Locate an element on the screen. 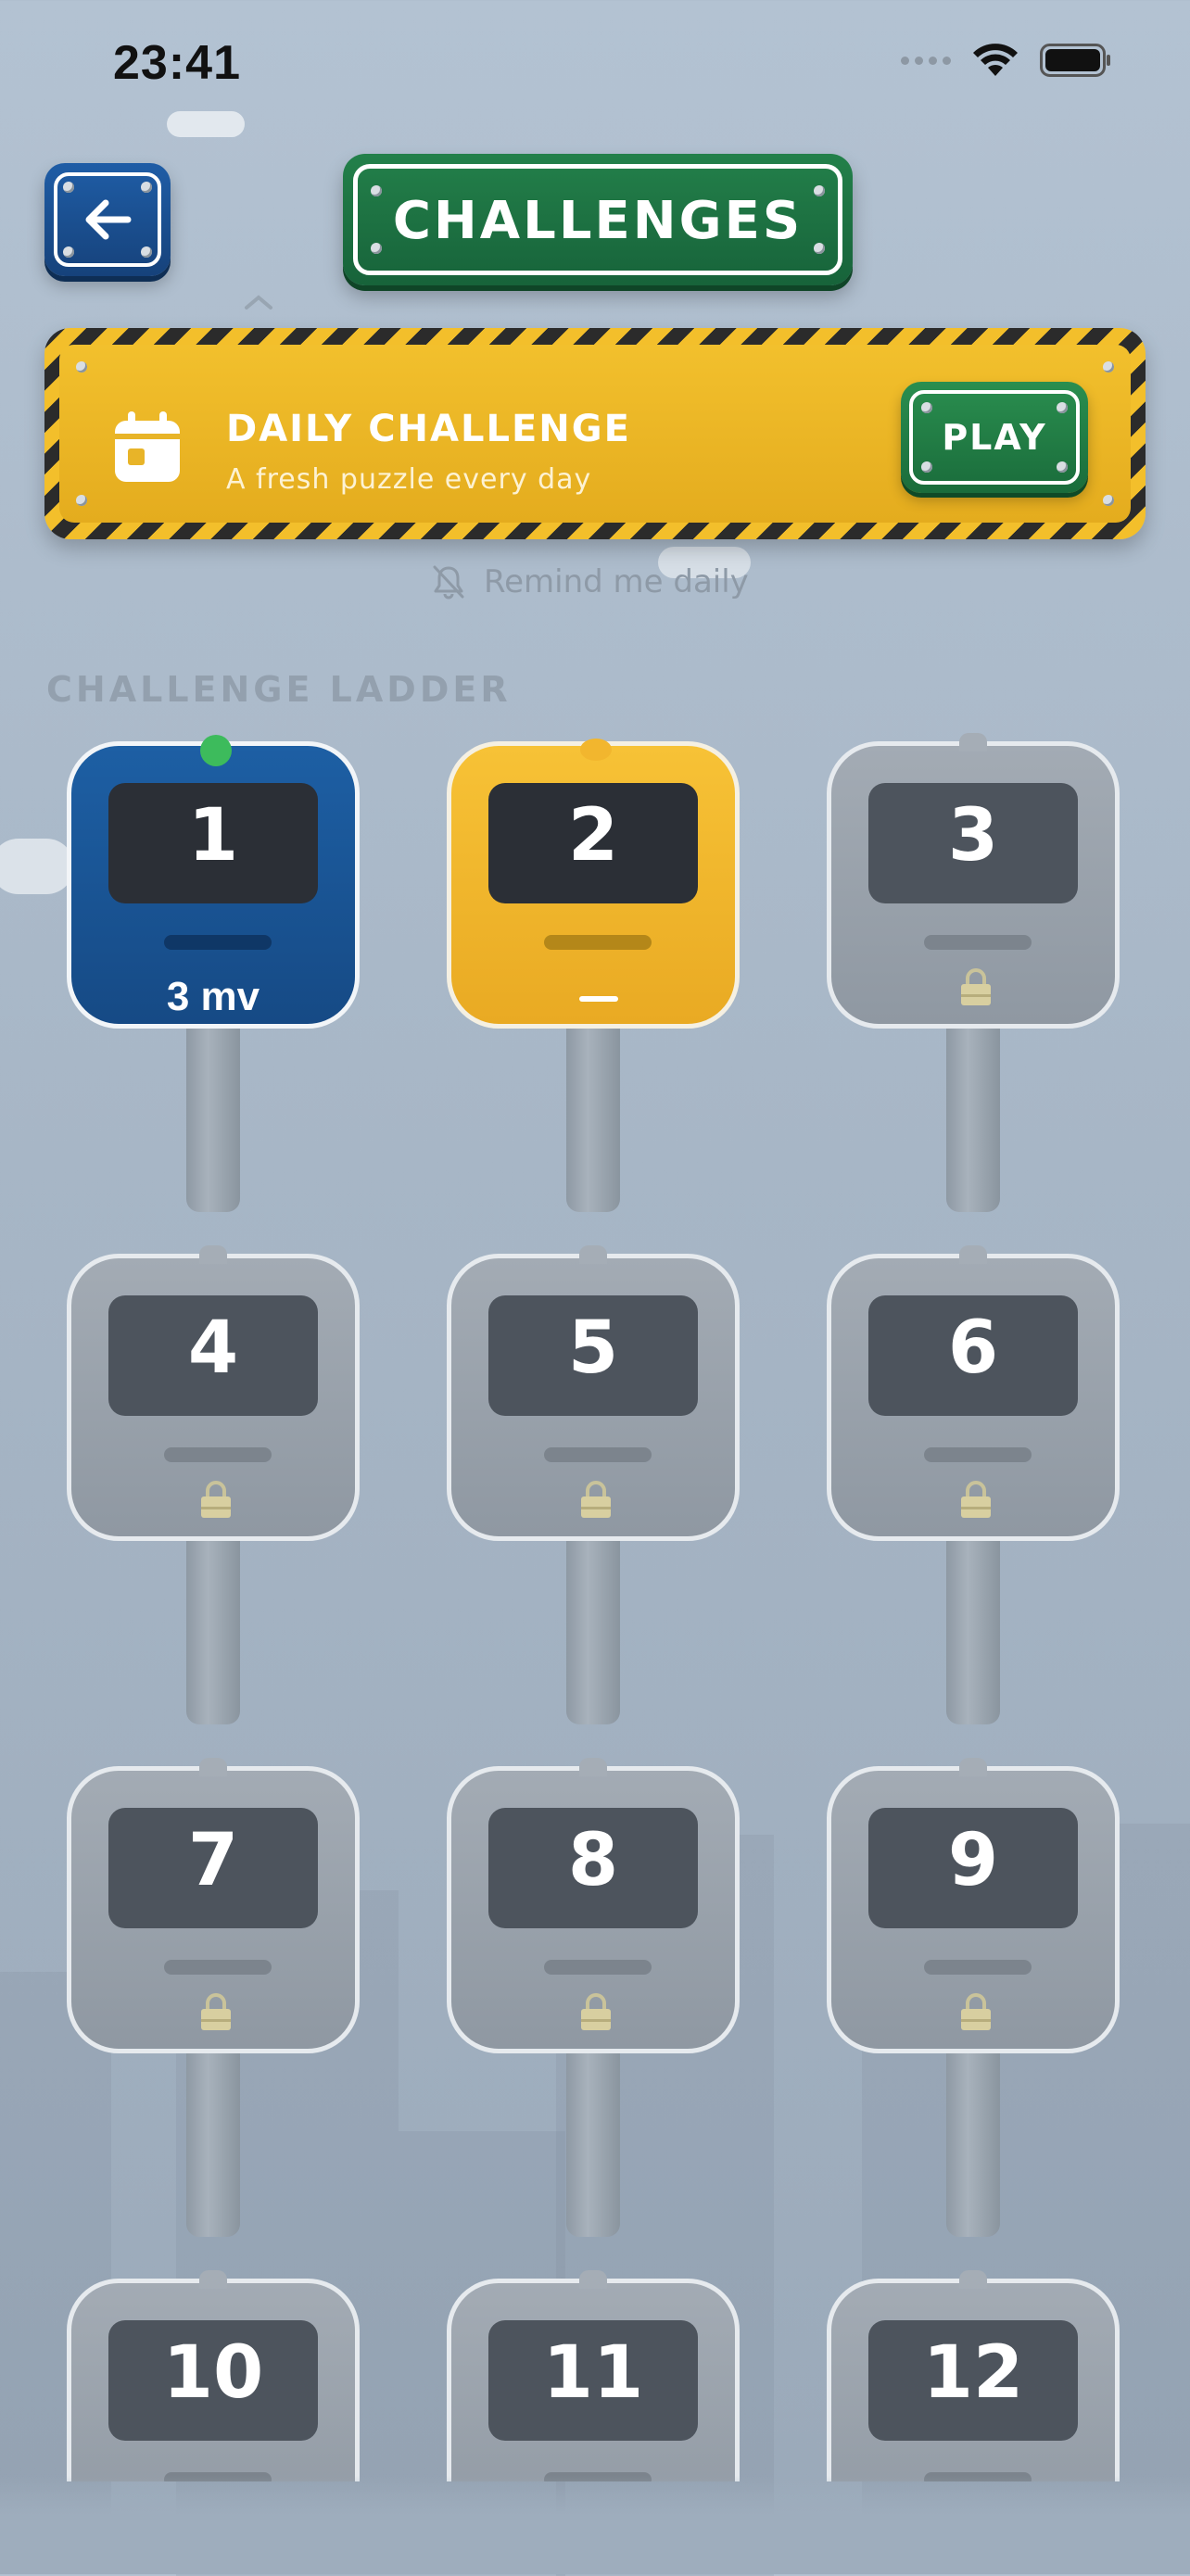  status-bar: 23:41 is located at coordinates (595, 65).